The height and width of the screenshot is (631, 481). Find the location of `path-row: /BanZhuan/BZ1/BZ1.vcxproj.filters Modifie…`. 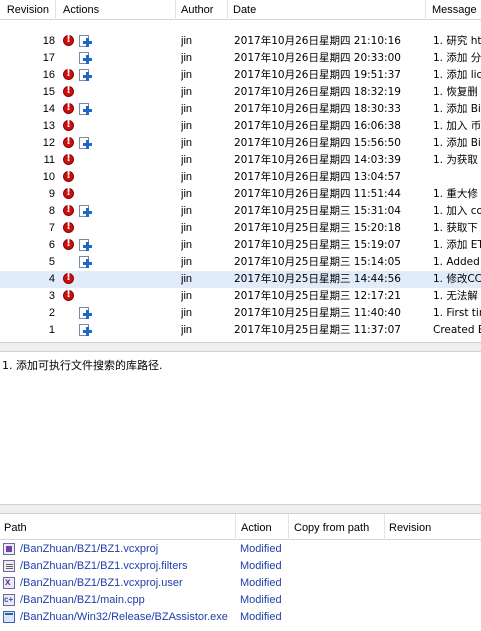

path-row: /BanZhuan/BZ1/BZ1.vcxproj.filters Modifie… is located at coordinates (240, 566).